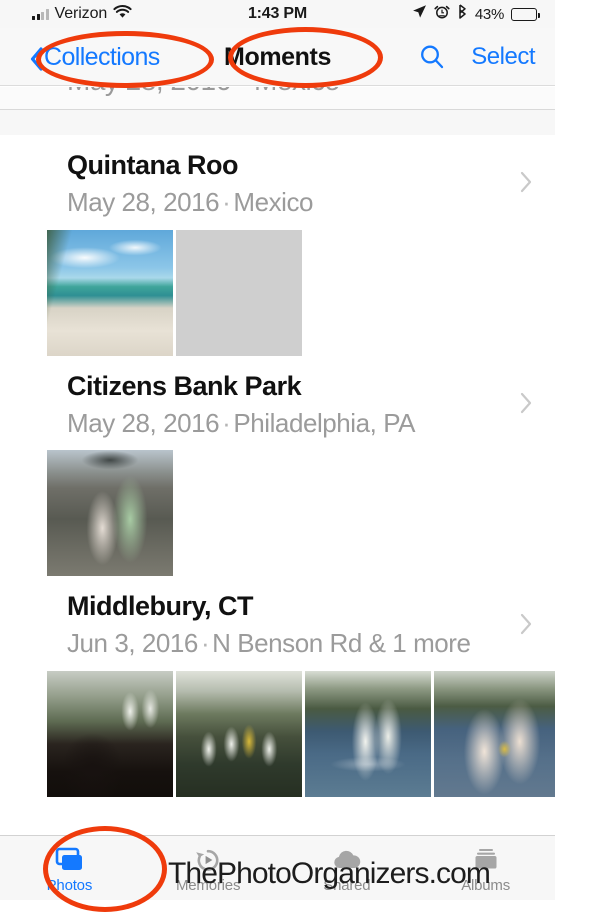 The width and height of the screenshot is (600, 912). I want to click on moment-subtitle: Jun 3, 2016 · N Benson Rd & 1 more, so click(311, 644).